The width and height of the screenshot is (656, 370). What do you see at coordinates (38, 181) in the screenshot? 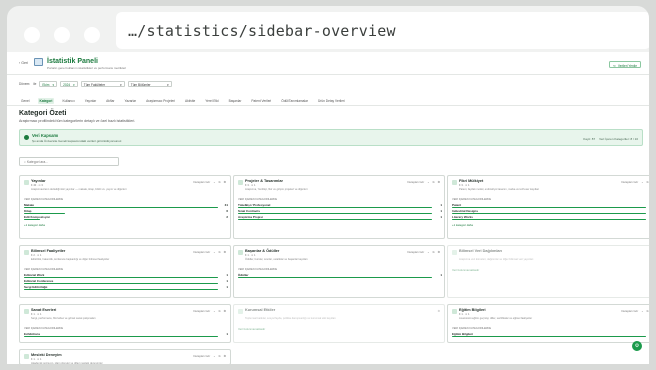
I see `card-title: Yayınlar` at bounding box center [38, 181].